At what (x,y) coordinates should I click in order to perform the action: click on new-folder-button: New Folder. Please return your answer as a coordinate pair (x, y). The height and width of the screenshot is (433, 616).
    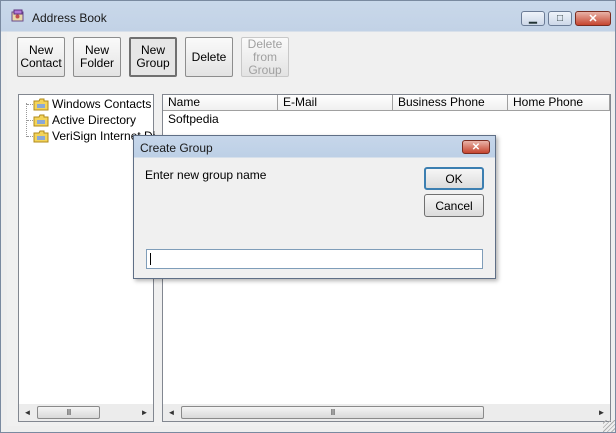
    Looking at the image, I should click on (97, 57).